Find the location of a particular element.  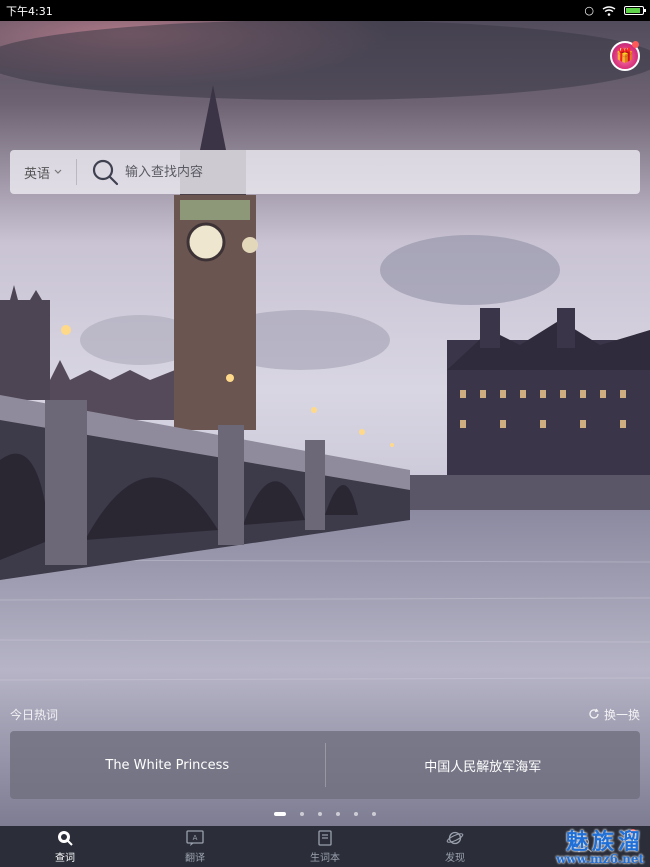

search-input is located at coordinates (382, 172).